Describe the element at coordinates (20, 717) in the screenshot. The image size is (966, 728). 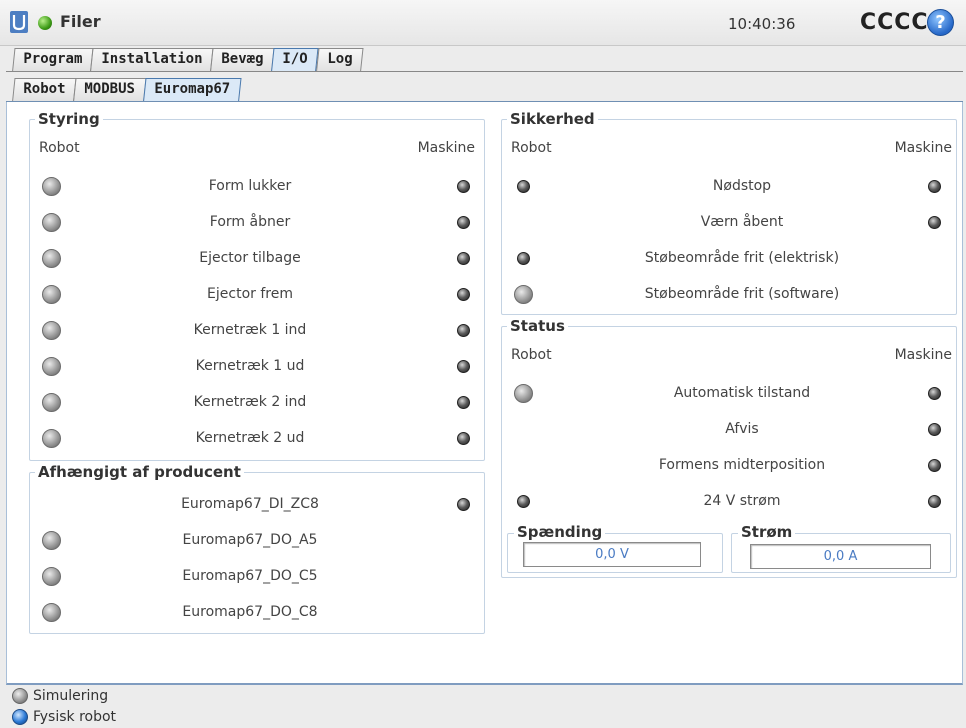
I see `physical-robot-radio-icon` at that location.